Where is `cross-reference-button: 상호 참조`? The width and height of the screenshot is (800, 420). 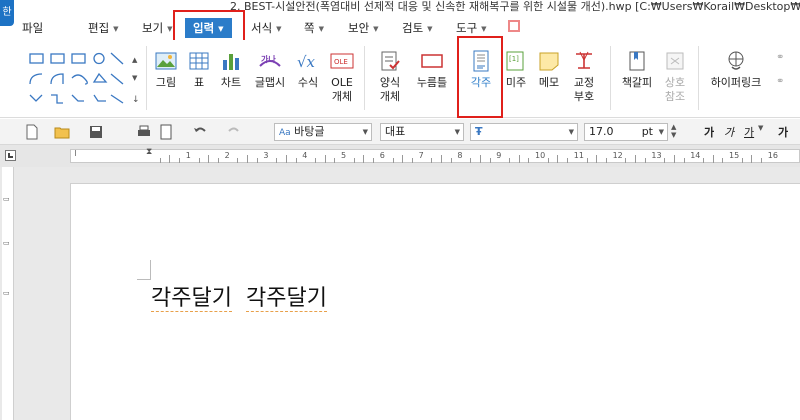
cross-reference-button: 상호 참조 is located at coordinates (675, 77).